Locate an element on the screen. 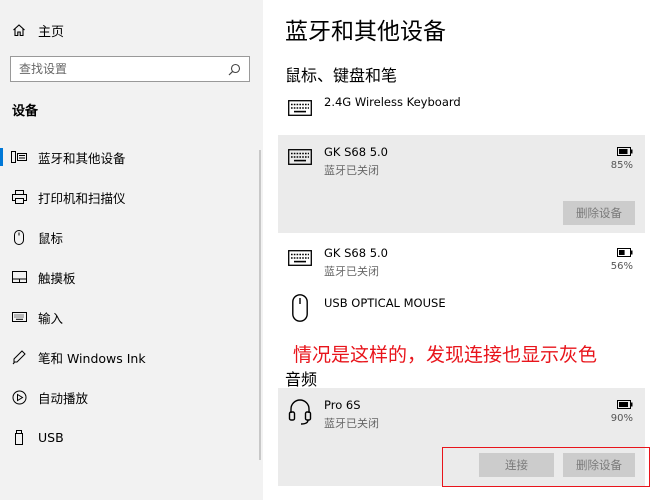  section-title-mouse-keyboard: 鼠标、键盘和笔 is located at coordinates (341, 75).